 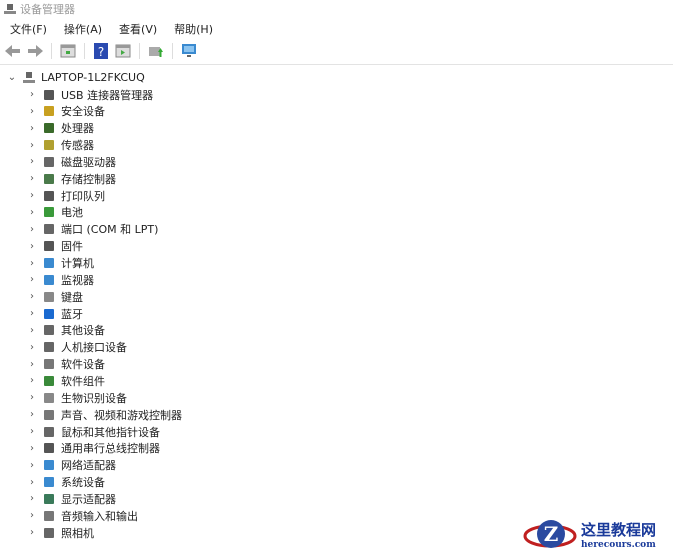 I want to click on help-icon: ?, so click(x=101, y=51).